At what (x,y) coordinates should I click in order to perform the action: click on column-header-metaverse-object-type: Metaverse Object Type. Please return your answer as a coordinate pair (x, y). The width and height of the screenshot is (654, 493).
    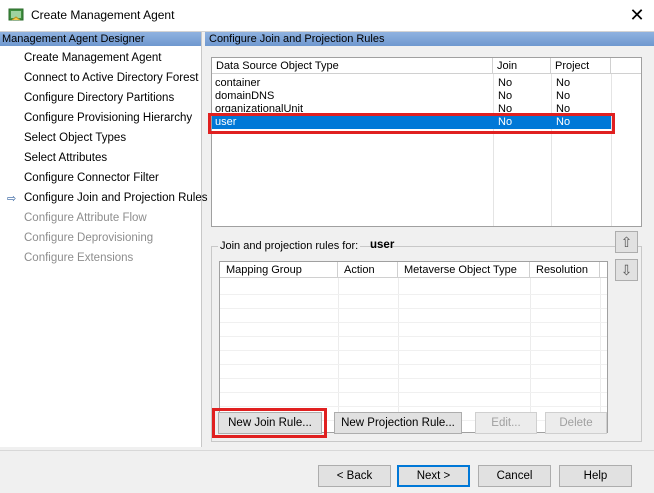
    Looking at the image, I should click on (464, 270).